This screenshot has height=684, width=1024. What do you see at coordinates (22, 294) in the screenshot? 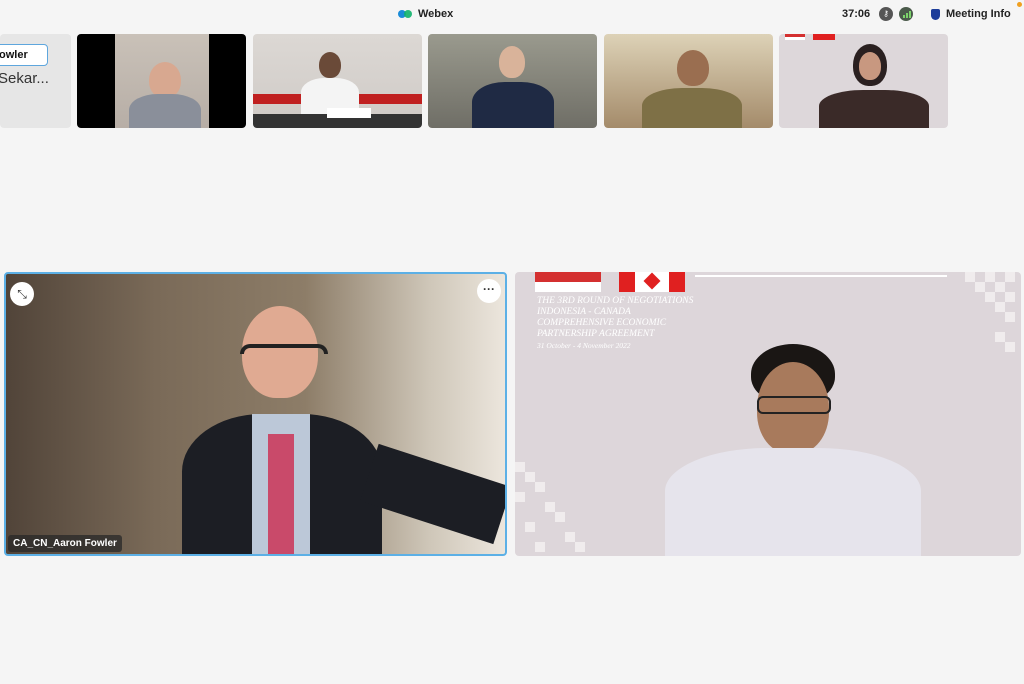
I see `unpin-icon: ⤡` at bounding box center [22, 294].